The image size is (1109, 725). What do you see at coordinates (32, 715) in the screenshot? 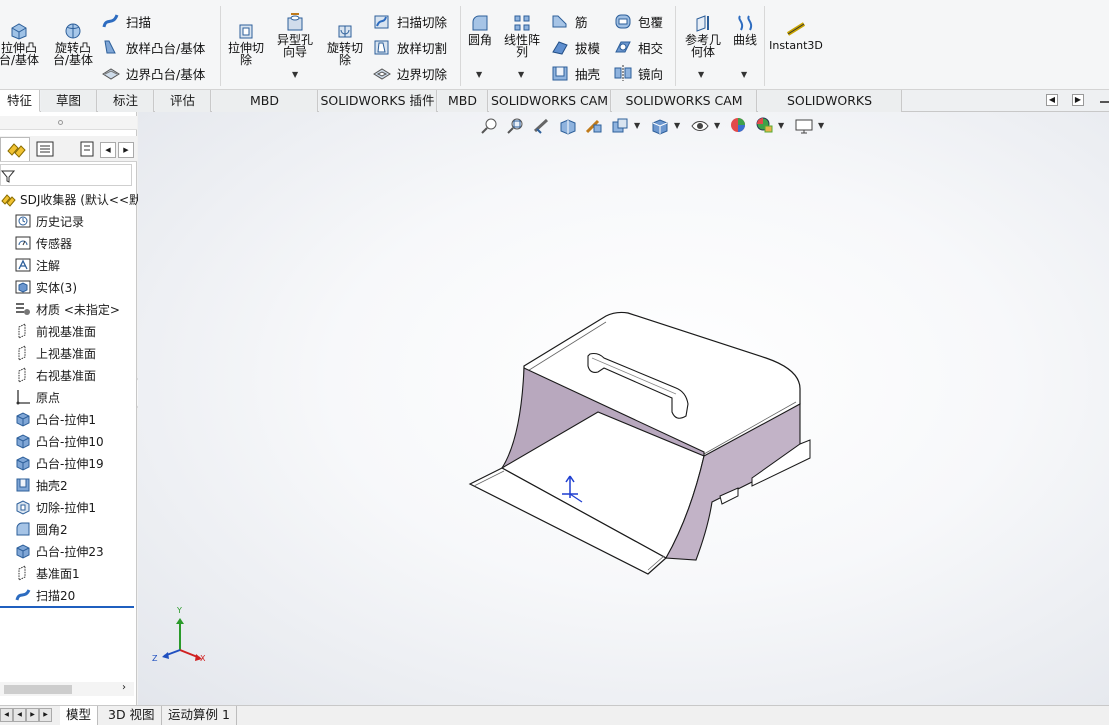
I see `next-tab-icon: ▶` at bounding box center [32, 715].